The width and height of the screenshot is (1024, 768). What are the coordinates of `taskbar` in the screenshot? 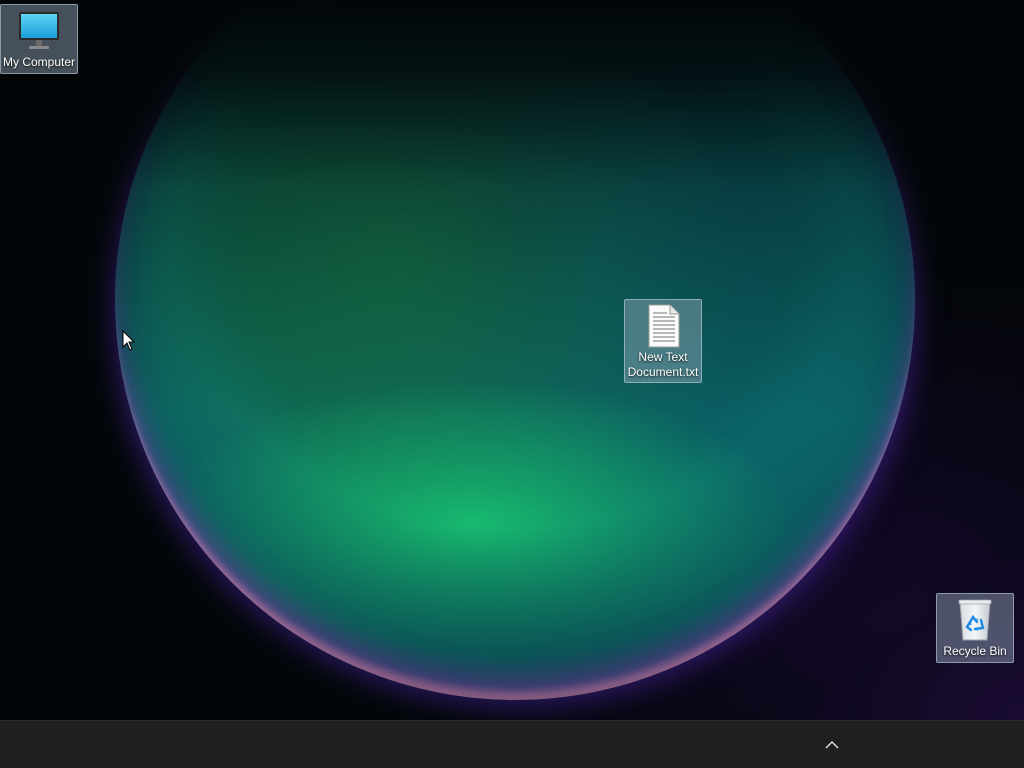 It's located at (512, 744).